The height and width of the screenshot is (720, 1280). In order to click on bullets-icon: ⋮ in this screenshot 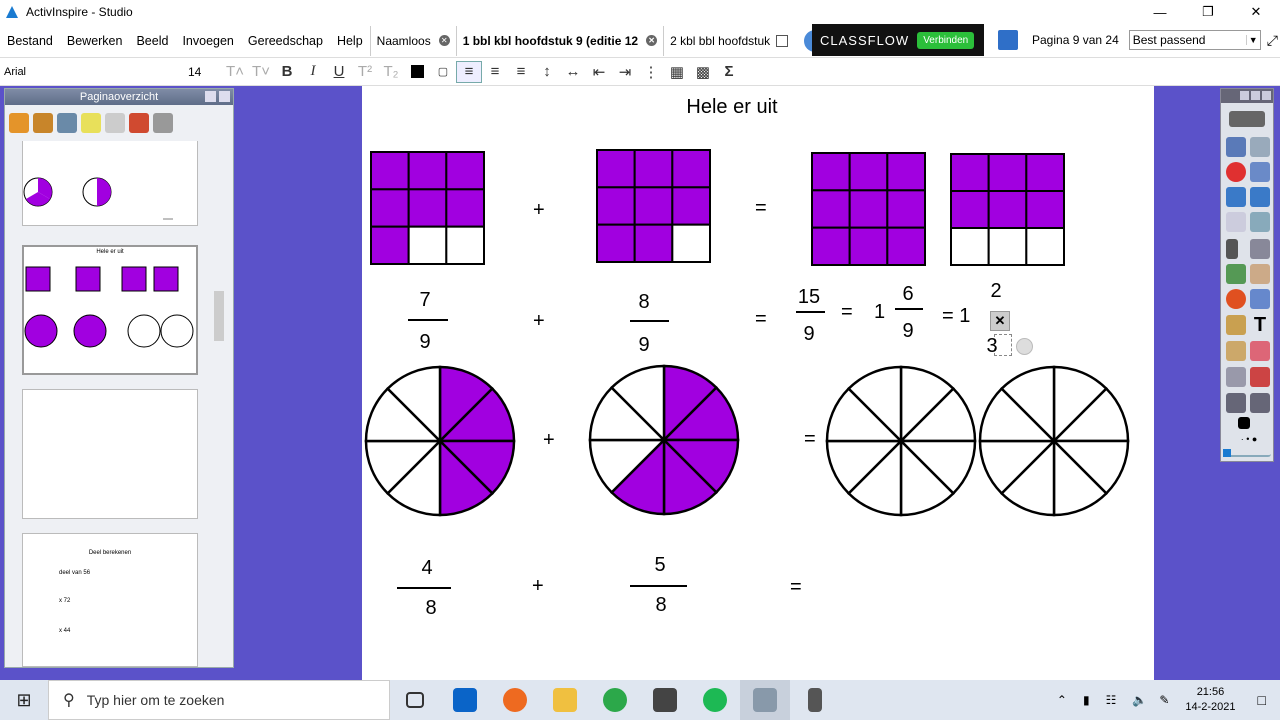, I will do `click(651, 72)`.